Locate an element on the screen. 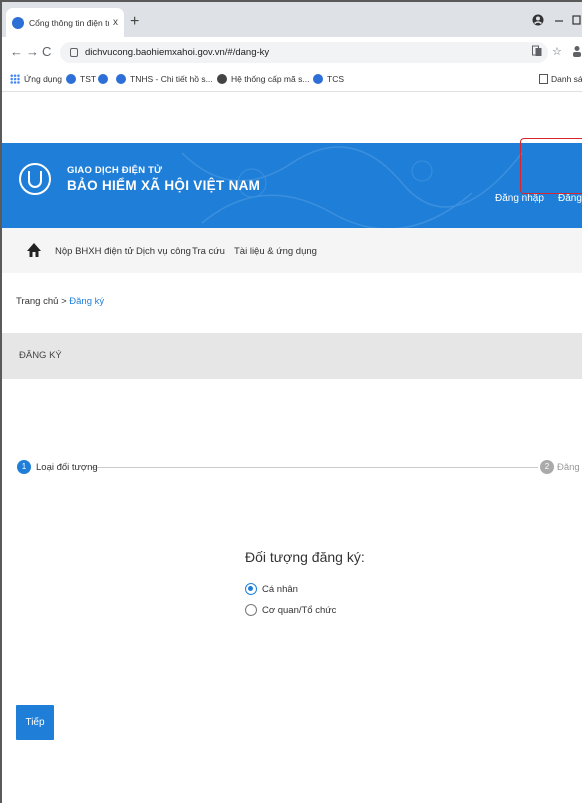 Image resolution: width=582 pixels, height=803 pixels. bookmark-label: TST is located at coordinates (88, 79).